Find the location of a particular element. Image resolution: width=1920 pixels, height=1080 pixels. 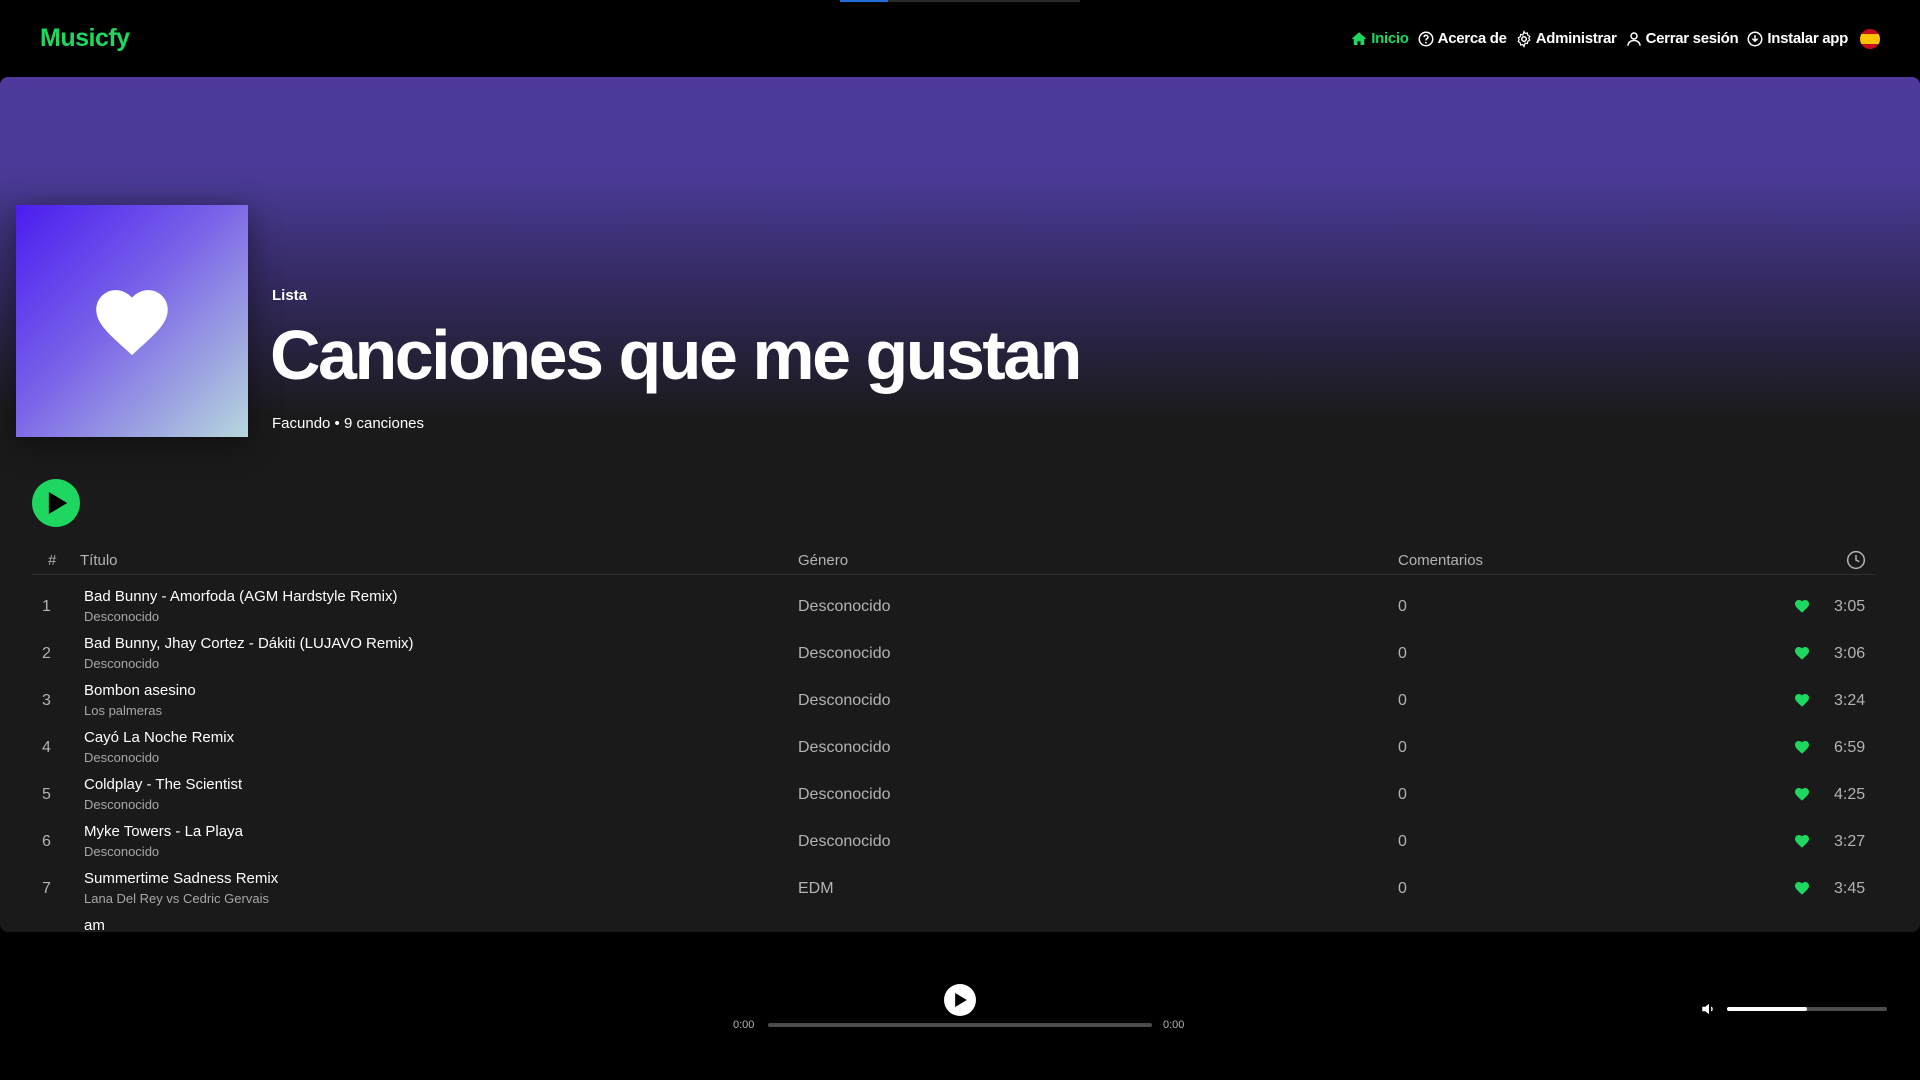

table-row: am is located at coordinates (954, 921).